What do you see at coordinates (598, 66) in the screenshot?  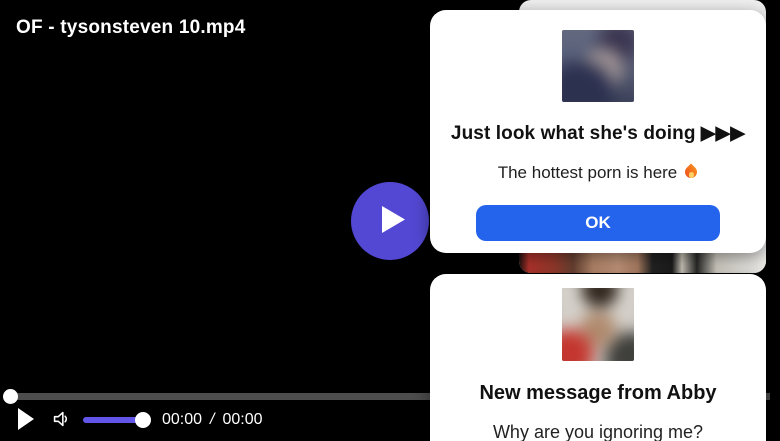 I see `ad-thumbnail` at bounding box center [598, 66].